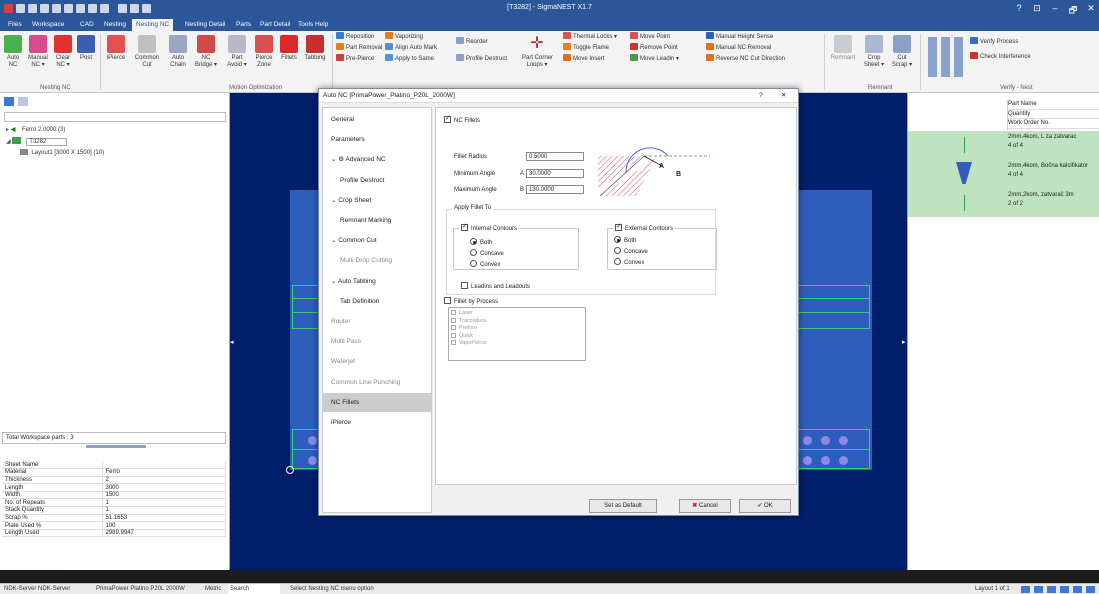  I want to click on tab-part-detail: Part Detail, so click(275, 25).